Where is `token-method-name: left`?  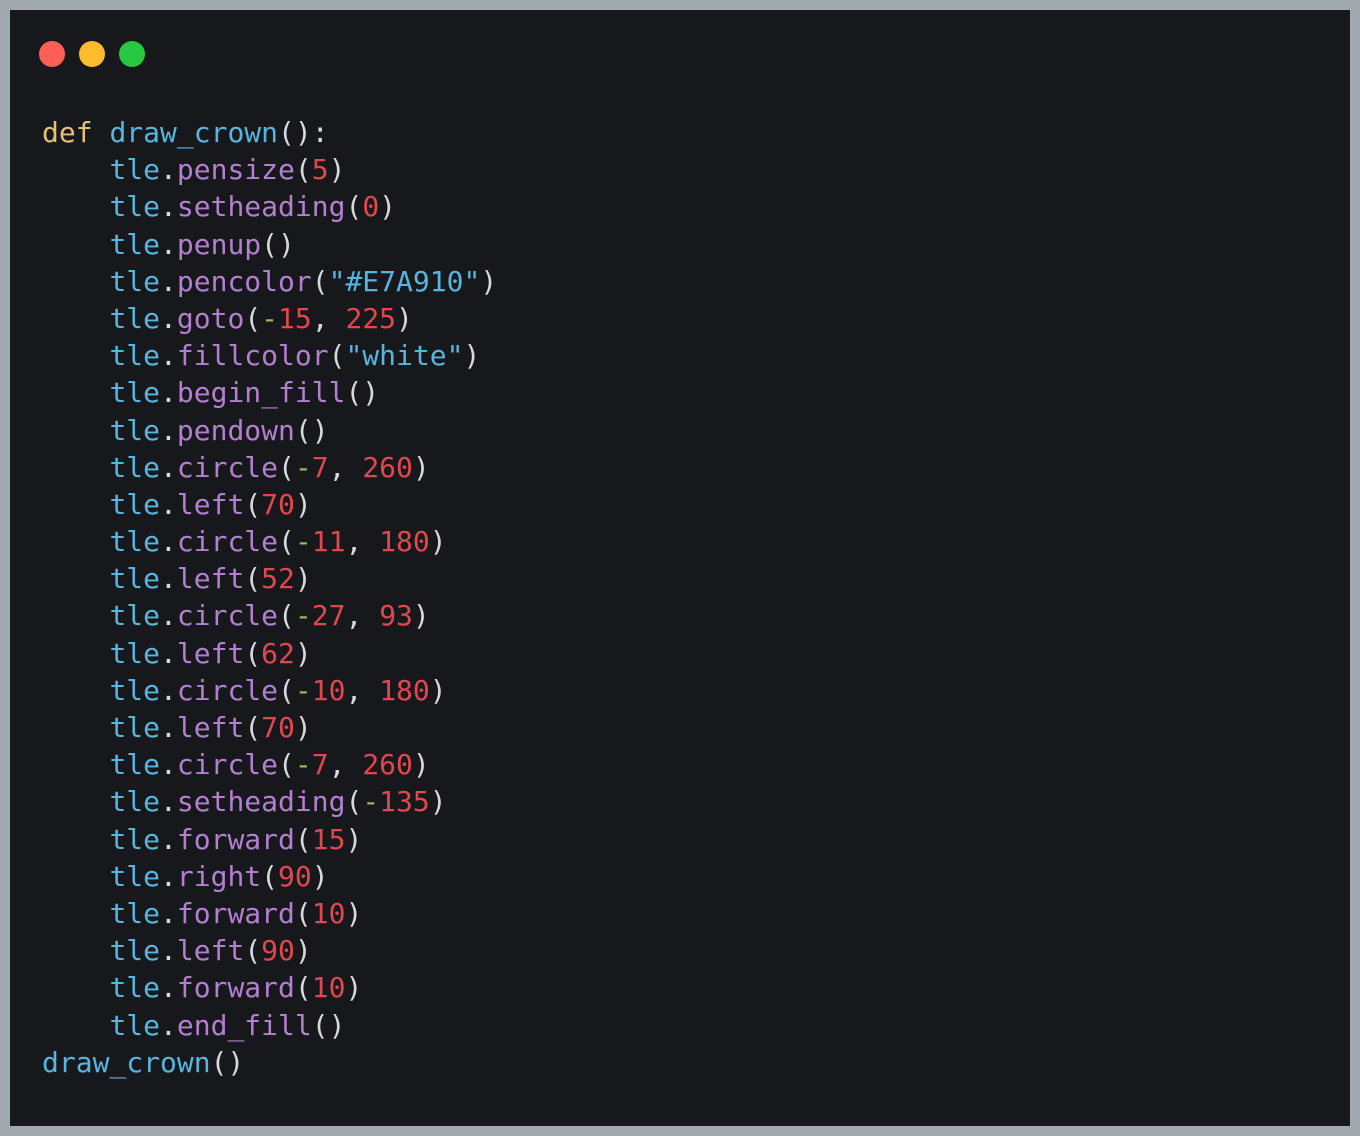
token-method-name: left is located at coordinates (210, 951).